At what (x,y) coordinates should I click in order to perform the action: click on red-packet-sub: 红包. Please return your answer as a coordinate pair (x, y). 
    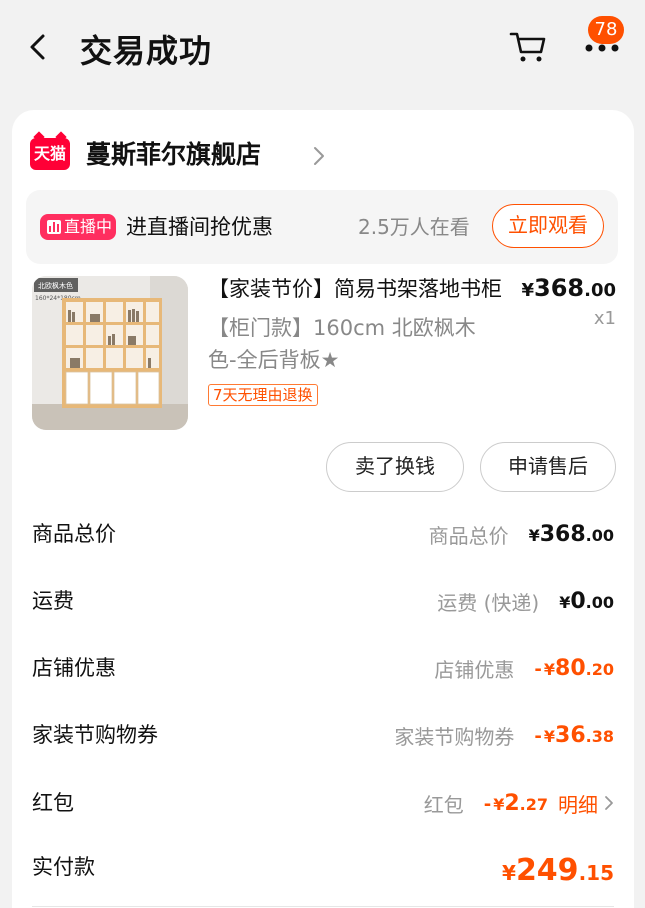
    Looking at the image, I should click on (443, 804).